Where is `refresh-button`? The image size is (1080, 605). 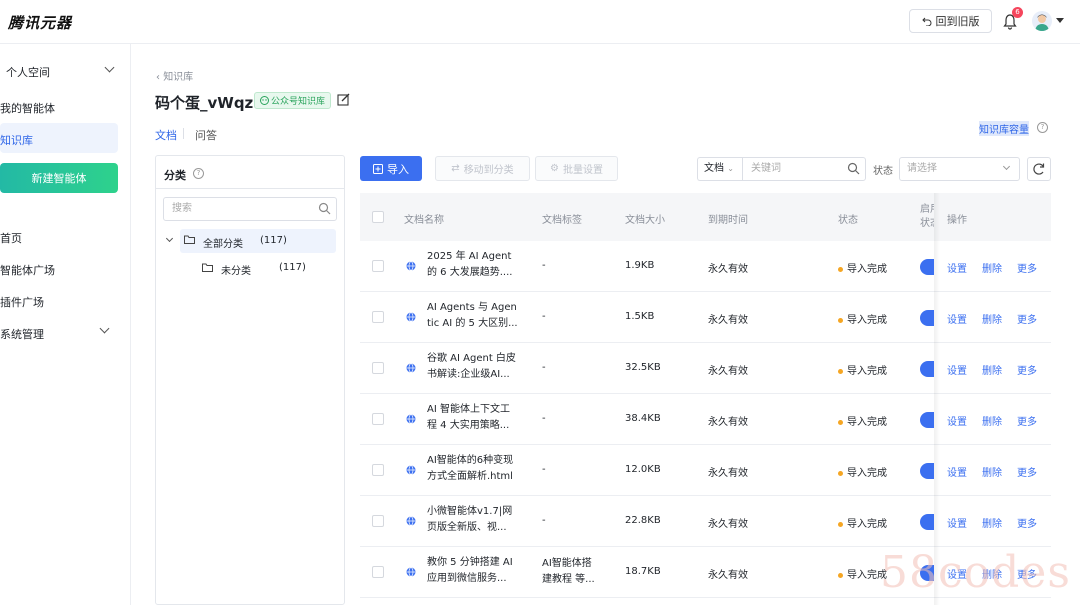 refresh-button is located at coordinates (1039, 169).